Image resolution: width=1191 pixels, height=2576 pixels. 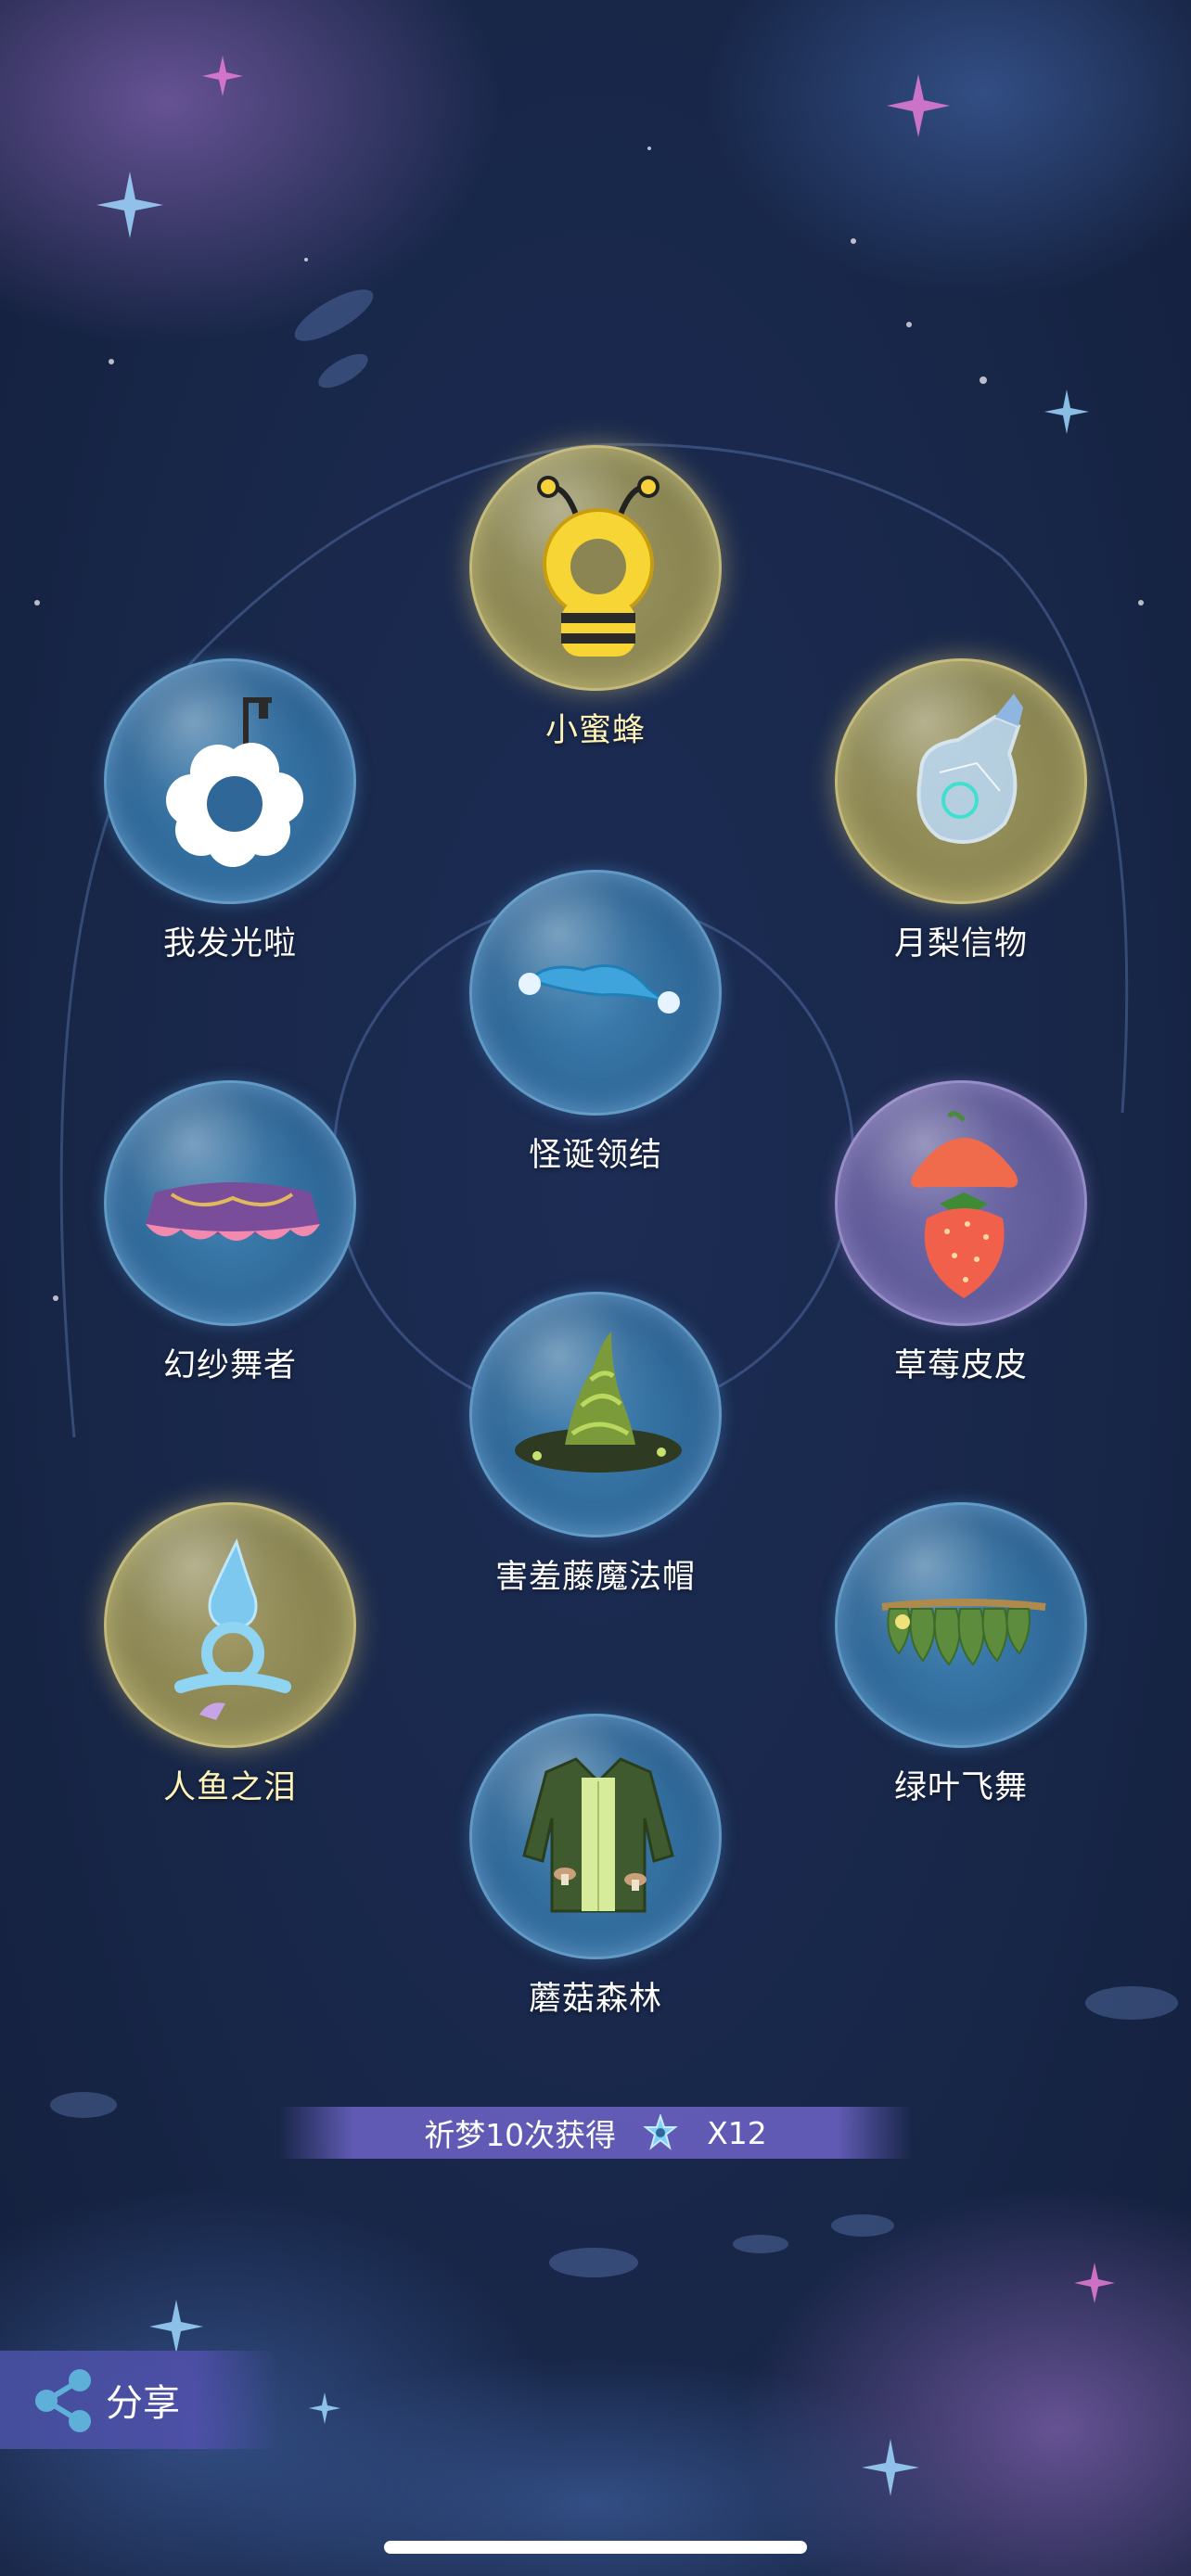 I want to click on reward-text: 祈梦10次获得, so click(x=520, y=2135).